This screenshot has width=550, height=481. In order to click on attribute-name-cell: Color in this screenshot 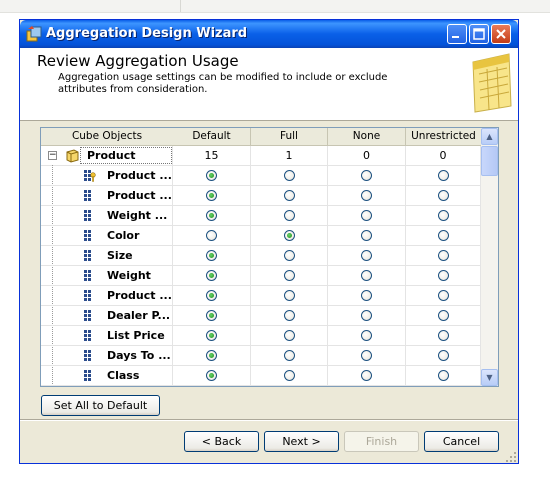, I will do `click(107, 236)`.